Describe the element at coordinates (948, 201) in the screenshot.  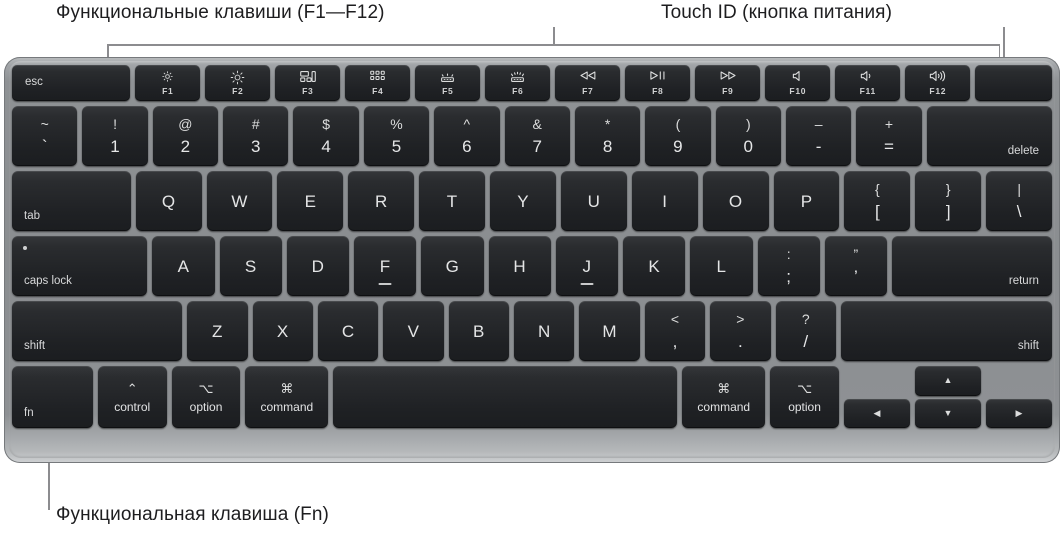
I see `key-bracket-right: } ]` at that location.